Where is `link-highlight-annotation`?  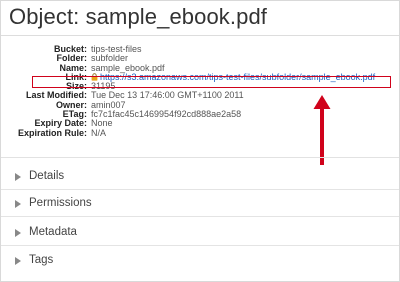
link-highlight-annotation is located at coordinates (211, 82).